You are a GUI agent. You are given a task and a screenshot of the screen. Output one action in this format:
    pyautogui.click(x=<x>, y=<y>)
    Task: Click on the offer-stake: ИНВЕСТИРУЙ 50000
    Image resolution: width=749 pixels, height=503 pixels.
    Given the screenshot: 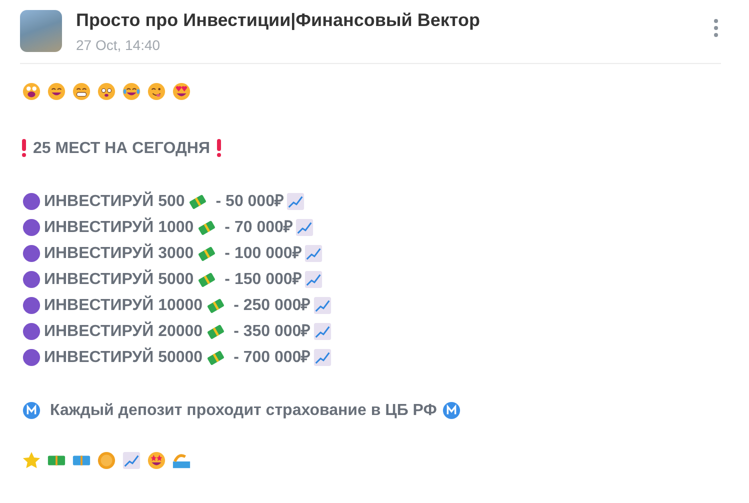 What is the action you would take?
    pyautogui.click(x=123, y=357)
    